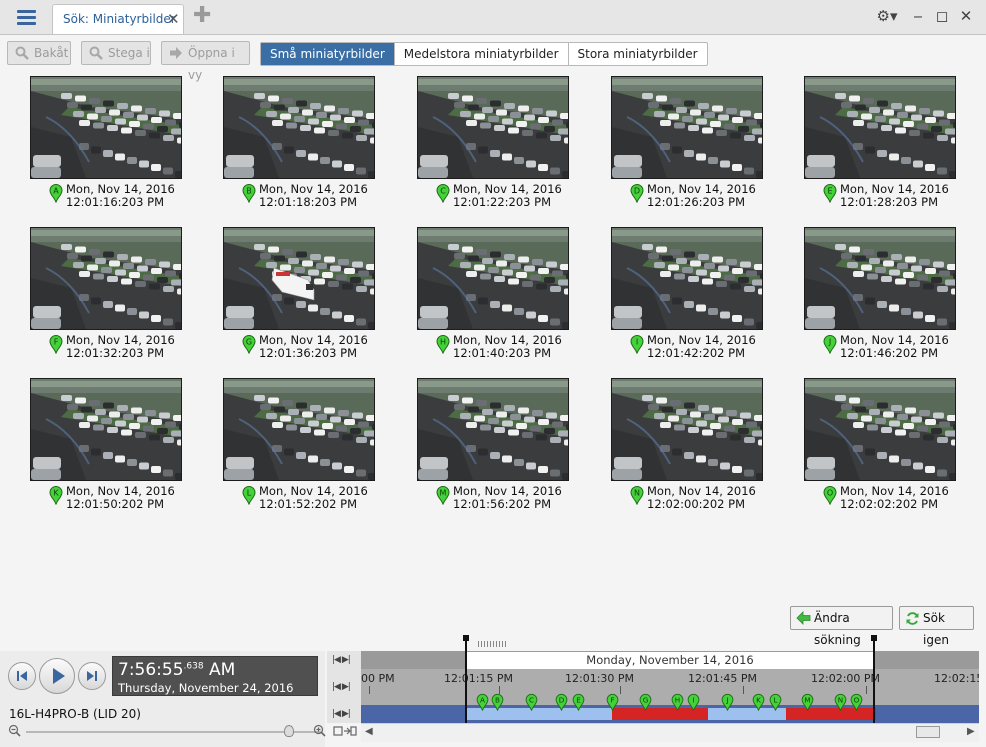 This screenshot has height=747, width=986. I want to click on thumbnail-time: 12:01:40:203 PM, so click(502, 353).